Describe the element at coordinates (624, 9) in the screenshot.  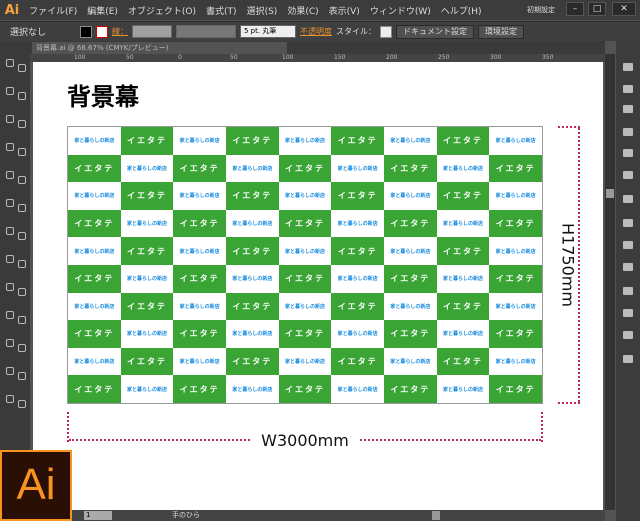
I see `close-button: ✕` at that location.